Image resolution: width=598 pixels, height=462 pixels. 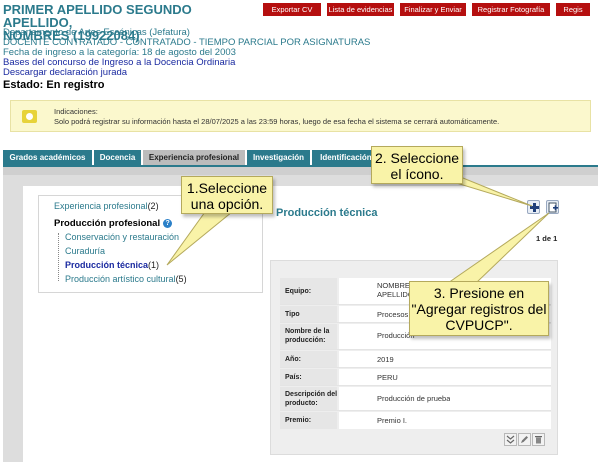 I want to click on sidebar-item-label: Producción técnica, so click(x=107, y=265).